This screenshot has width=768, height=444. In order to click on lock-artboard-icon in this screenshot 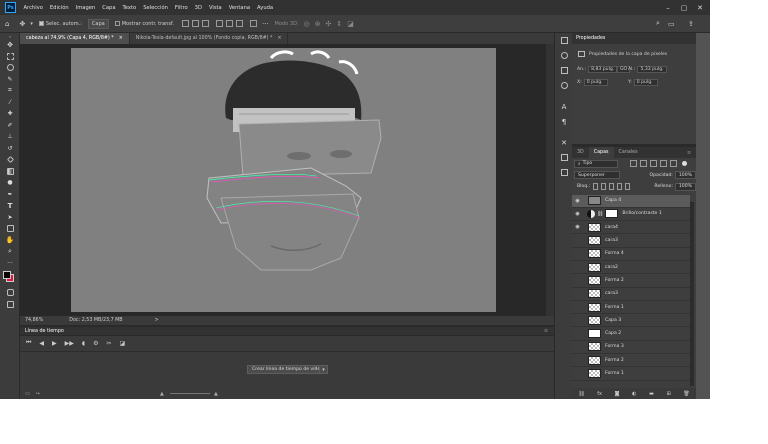, I will do `click(620, 187)`.